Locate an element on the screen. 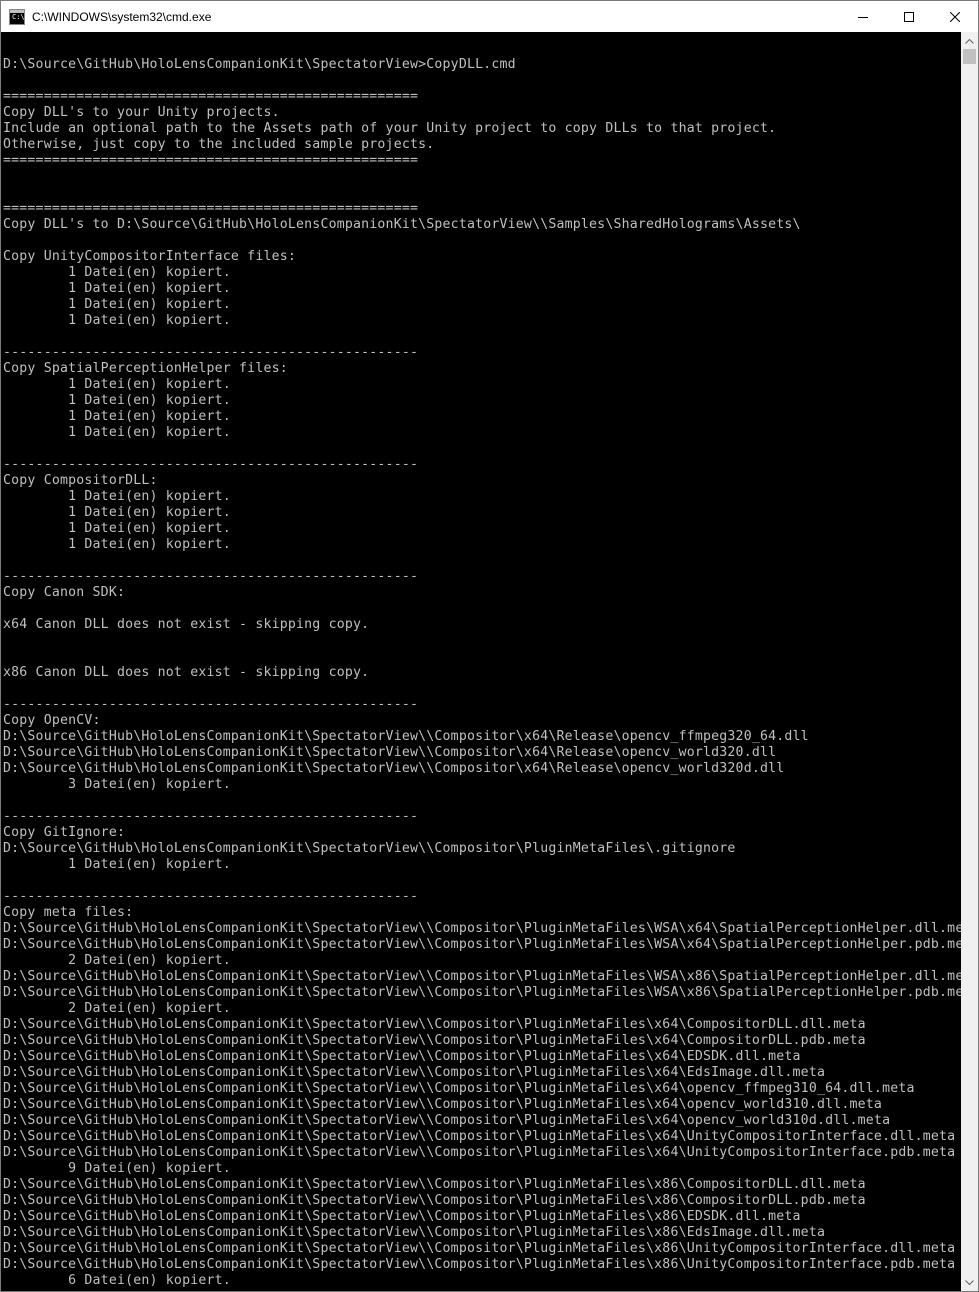  console-line: Copy GitIgnore: is located at coordinates (64, 832).